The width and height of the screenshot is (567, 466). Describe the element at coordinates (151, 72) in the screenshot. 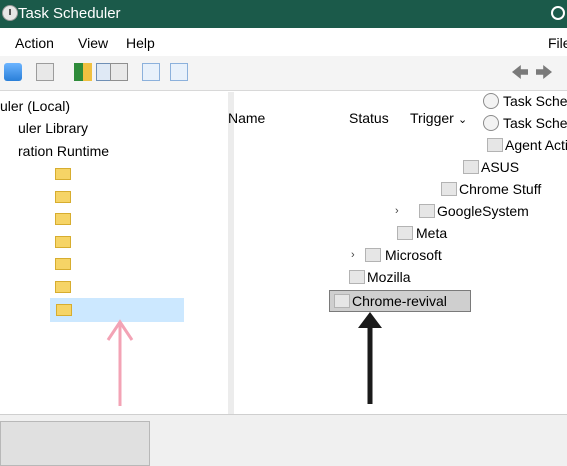

I see `help-icon` at that location.